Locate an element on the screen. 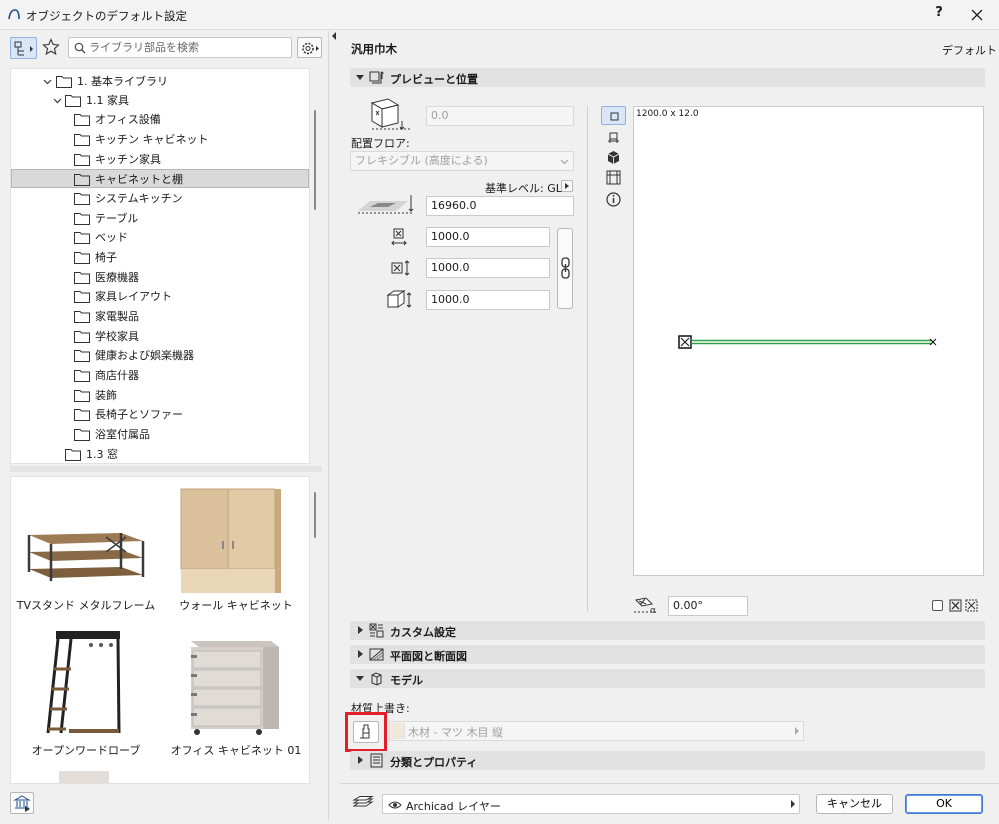  top-offset-field: 0.0 is located at coordinates (500, 116).